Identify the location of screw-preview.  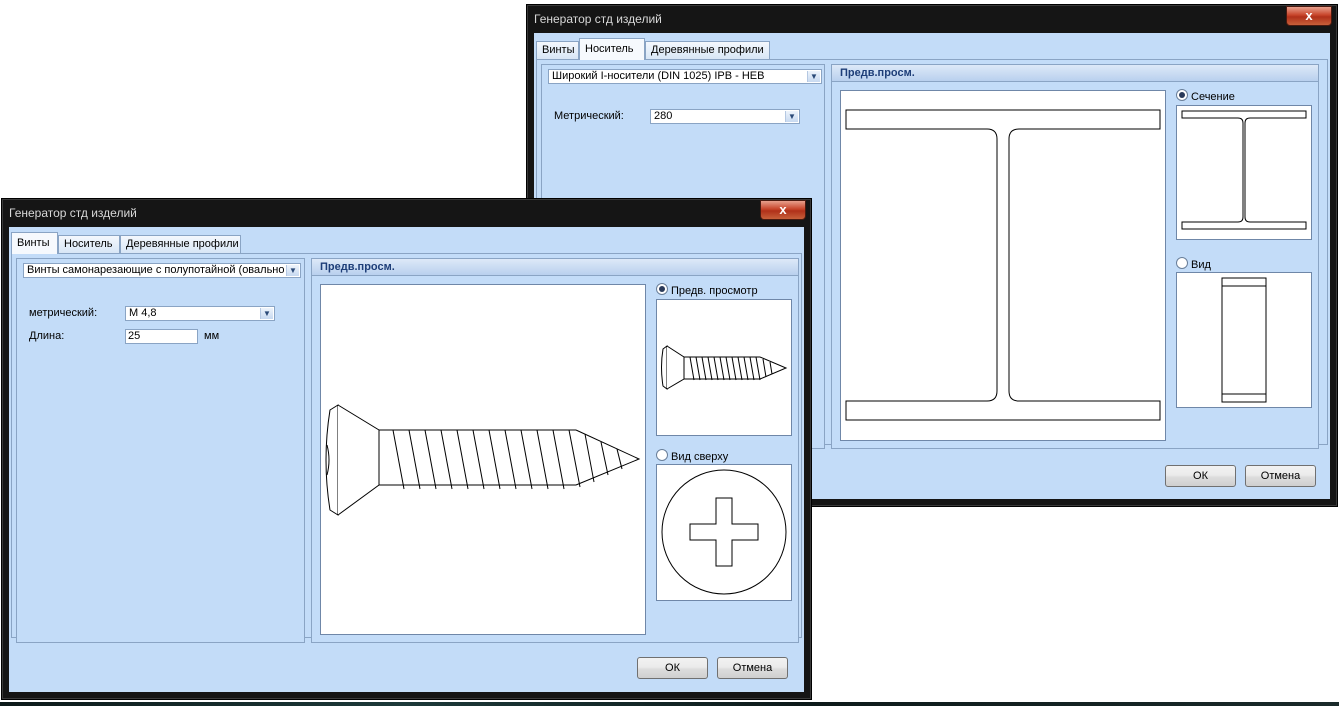
(483, 459).